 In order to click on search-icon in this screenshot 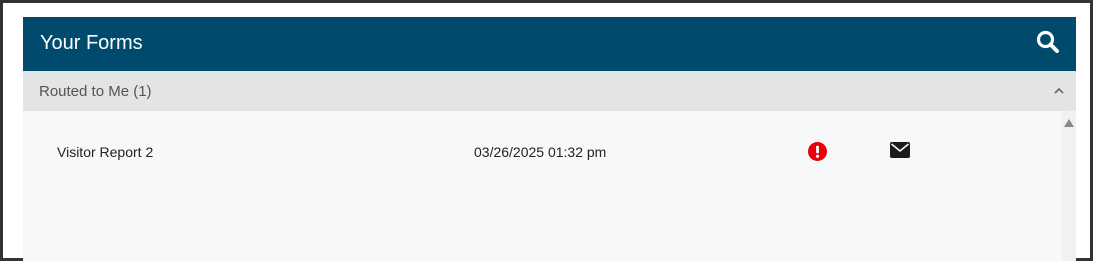, I will do `click(1047, 41)`.